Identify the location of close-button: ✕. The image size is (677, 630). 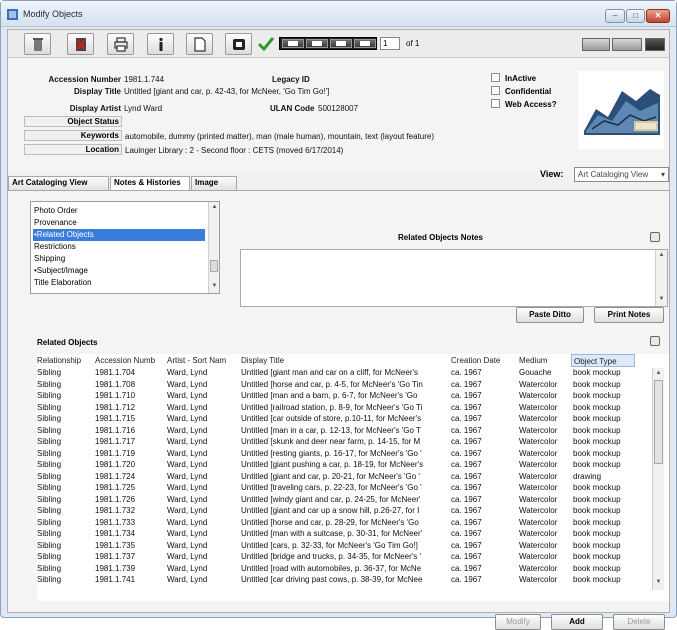
(658, 16).